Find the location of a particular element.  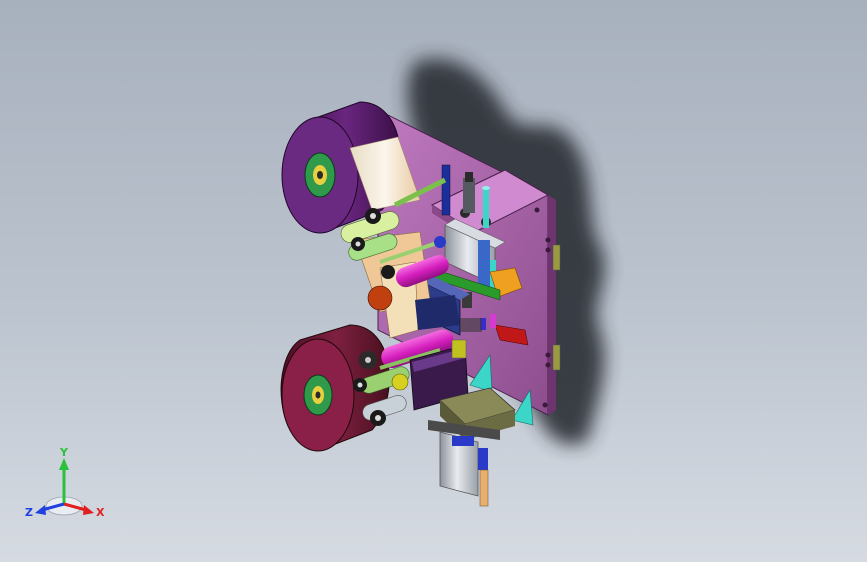

z-axis-label: Z is located at coordinates (29, 512).